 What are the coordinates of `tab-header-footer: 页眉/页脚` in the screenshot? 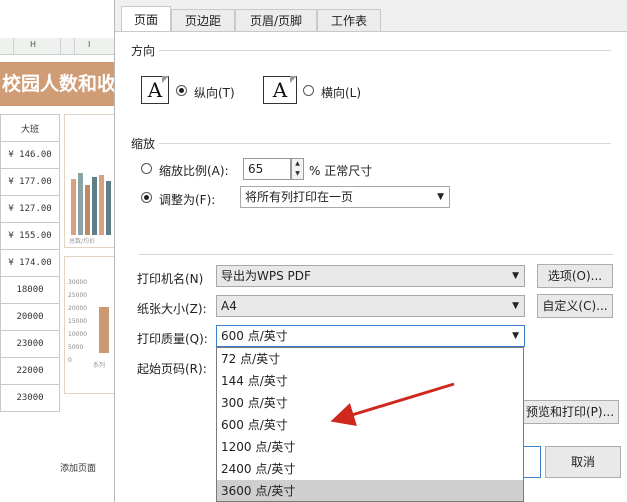 It's located at (276, 20).